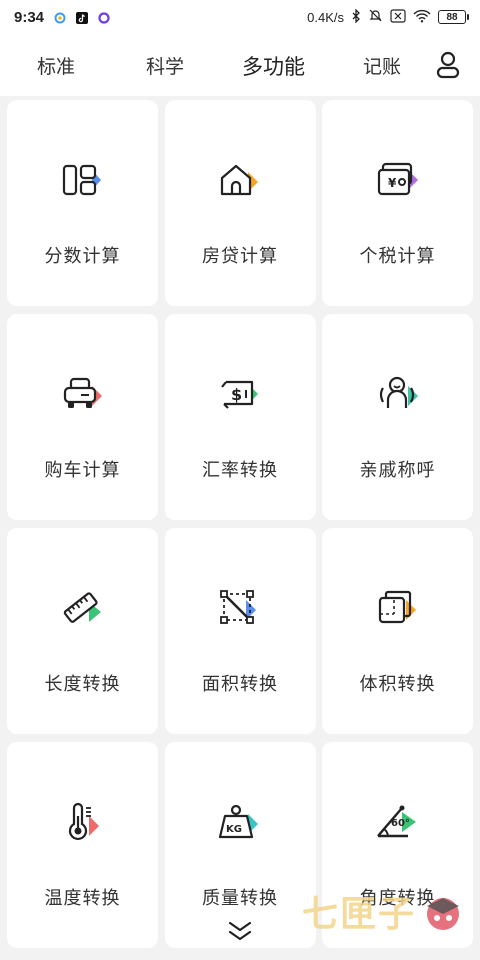 The height and width of the screenshot is (960, 480). What do you see at coordinates (398, 180) in the screenshot?
I see `tax-icon: ¥` at bounding box center [398, 180].